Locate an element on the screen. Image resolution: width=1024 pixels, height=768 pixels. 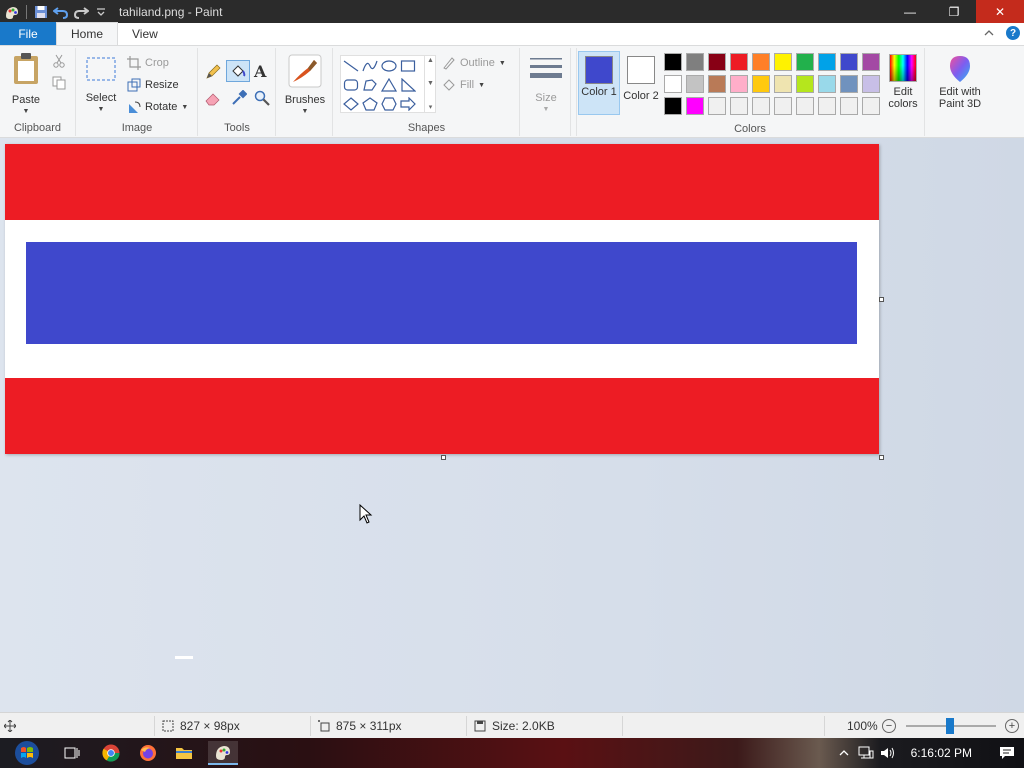
firefox-taskbar-button is located at coordinates (148, 753).